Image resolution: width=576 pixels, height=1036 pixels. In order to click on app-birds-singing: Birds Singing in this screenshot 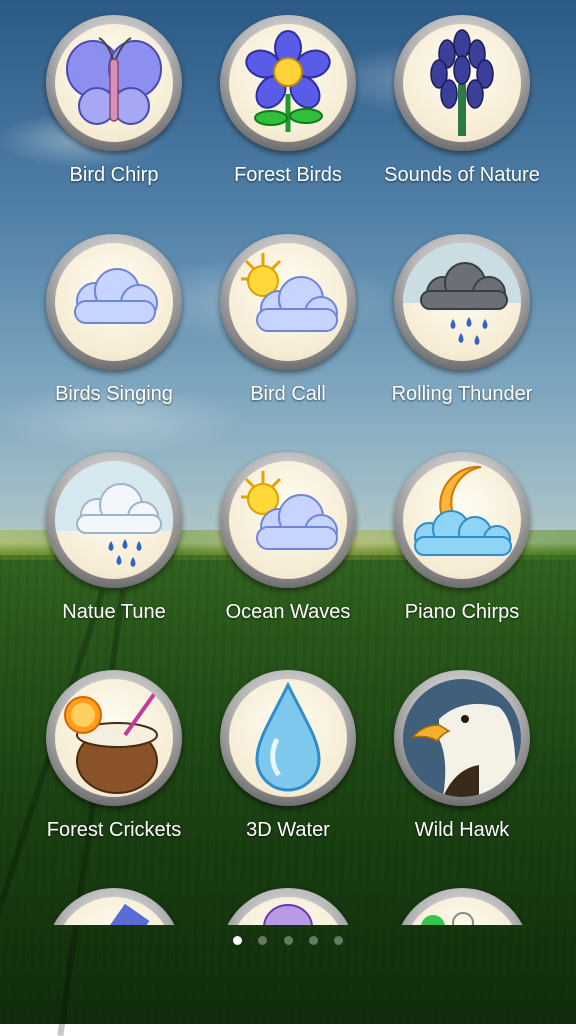, I will do `click(114, 319)`.